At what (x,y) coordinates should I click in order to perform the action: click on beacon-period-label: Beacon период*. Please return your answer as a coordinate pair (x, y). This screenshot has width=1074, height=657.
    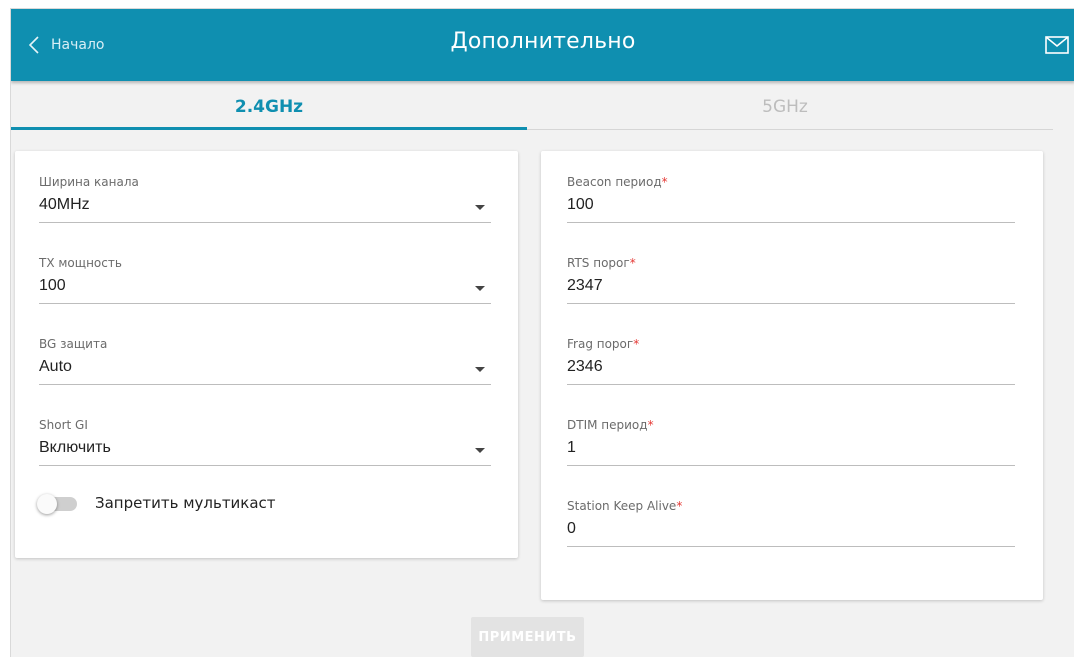
    Looking at the image, I should click on (617, 182).